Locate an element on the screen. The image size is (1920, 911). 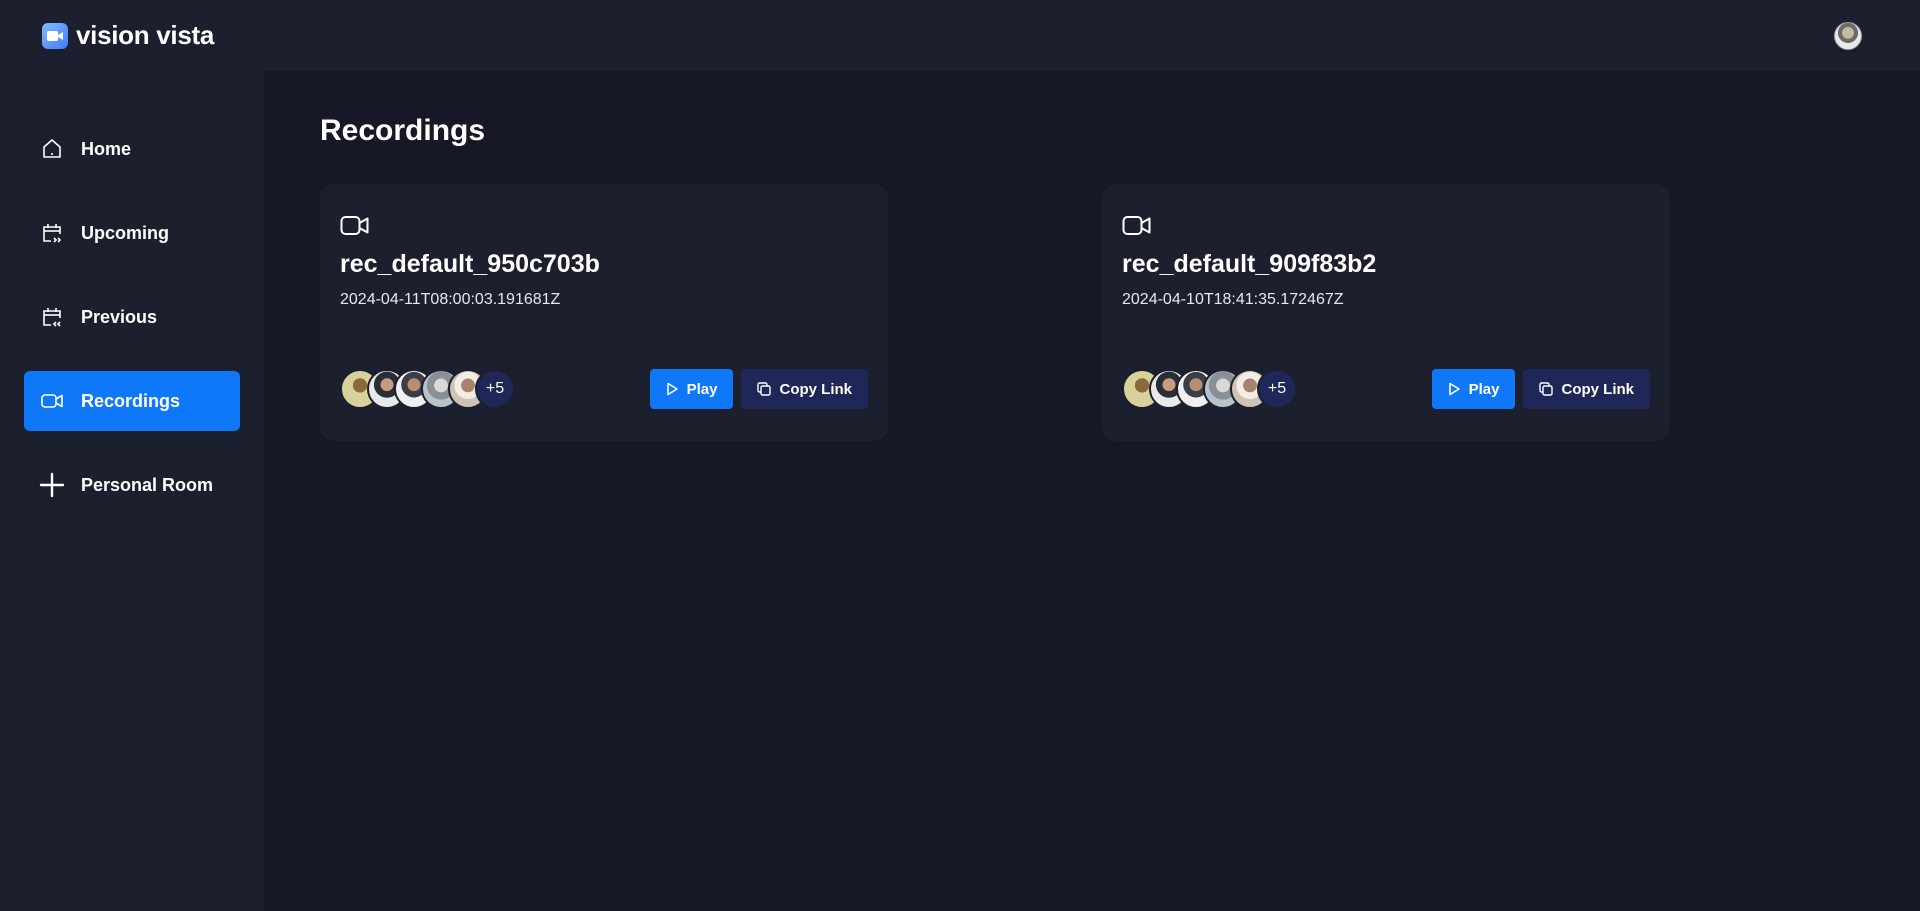
sidebar-item-home: Home is located at coordinates (132, 149).